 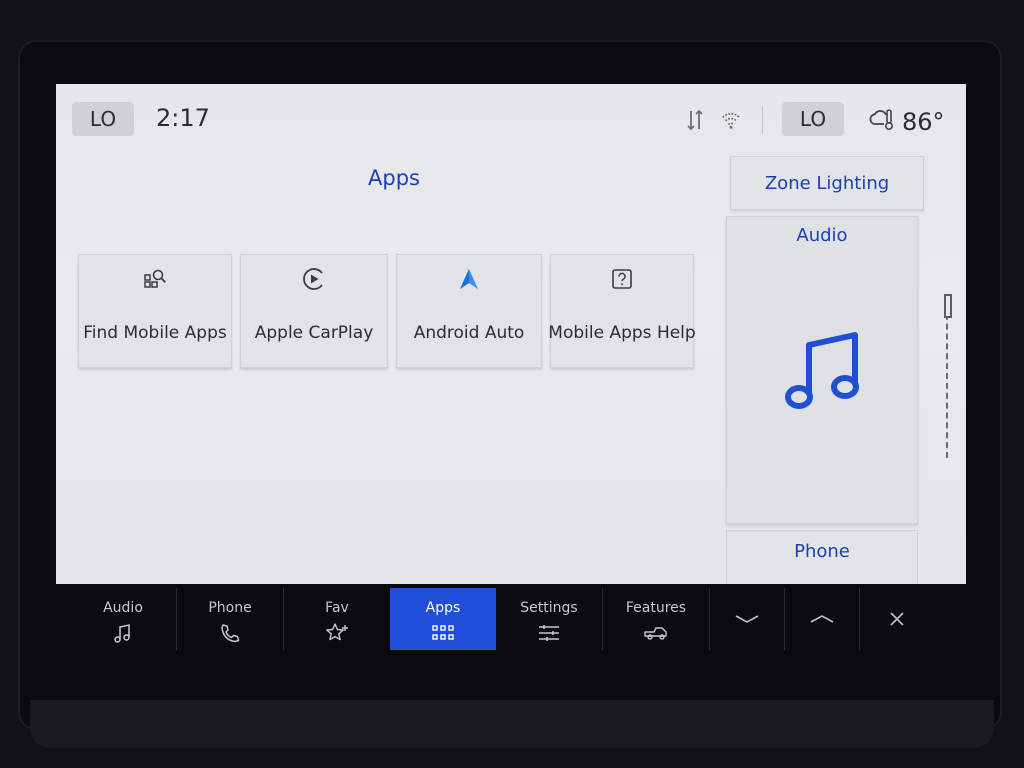 What do you see at coordinates (443, 608) in the screenshot?
I see `nav-label: Apps` at bounding box center [443, 608].